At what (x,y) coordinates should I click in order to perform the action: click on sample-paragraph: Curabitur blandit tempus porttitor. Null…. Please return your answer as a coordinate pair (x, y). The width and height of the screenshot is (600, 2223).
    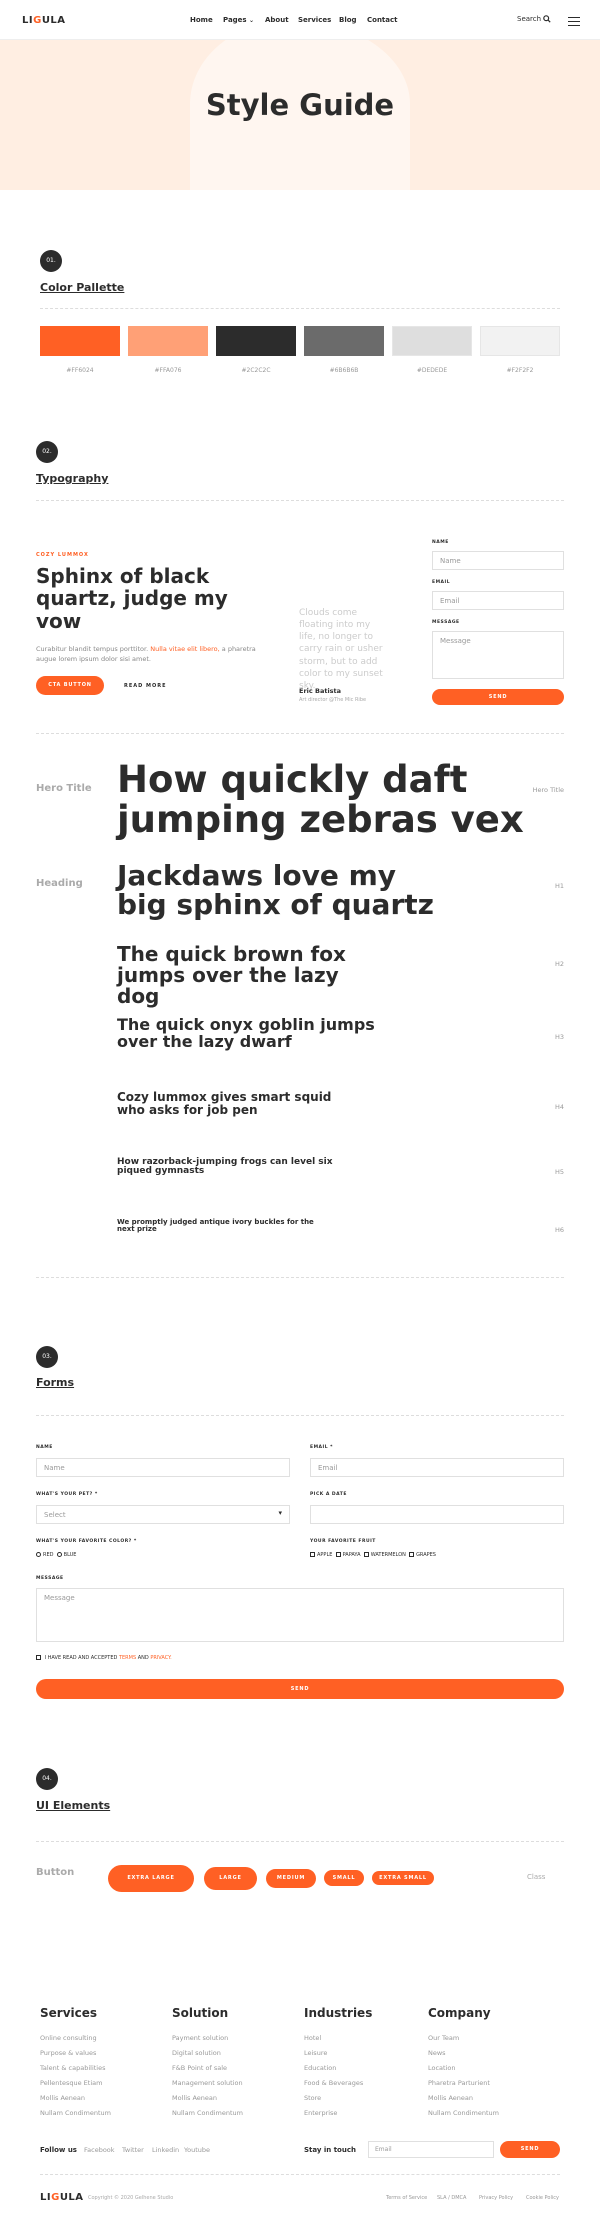
    Looking at the image, I should click on (153, 655).